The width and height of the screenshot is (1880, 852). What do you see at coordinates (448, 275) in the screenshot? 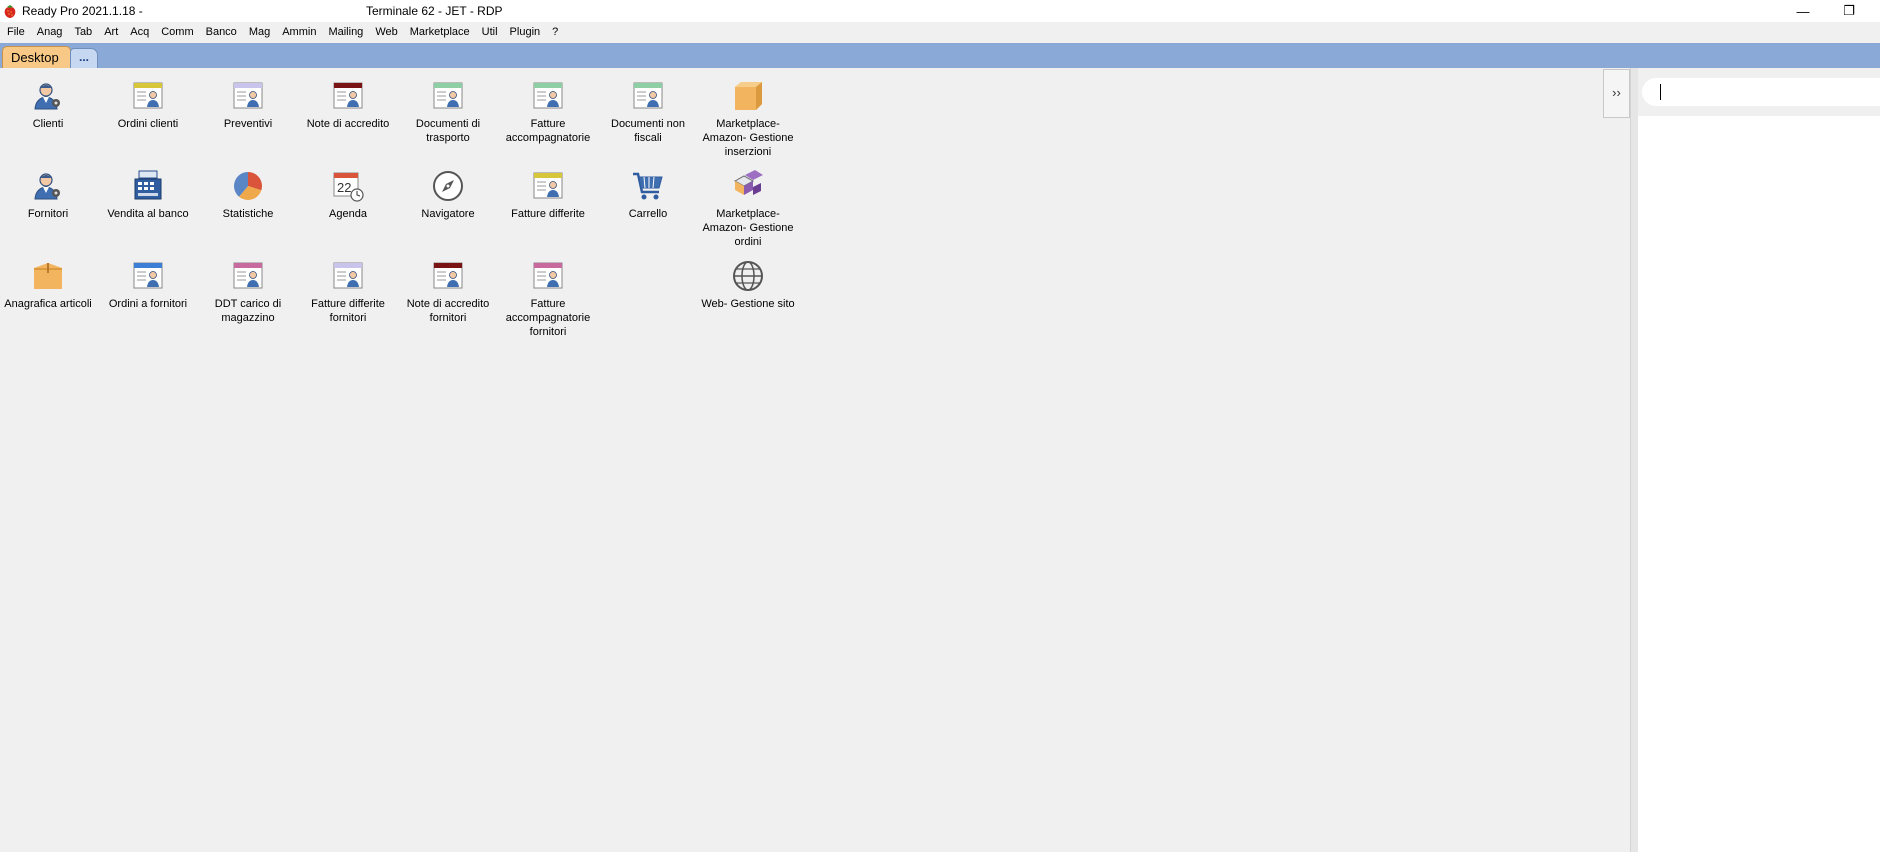
I see `supplier-credit-notes-icon` at bounding box center [448, 275].